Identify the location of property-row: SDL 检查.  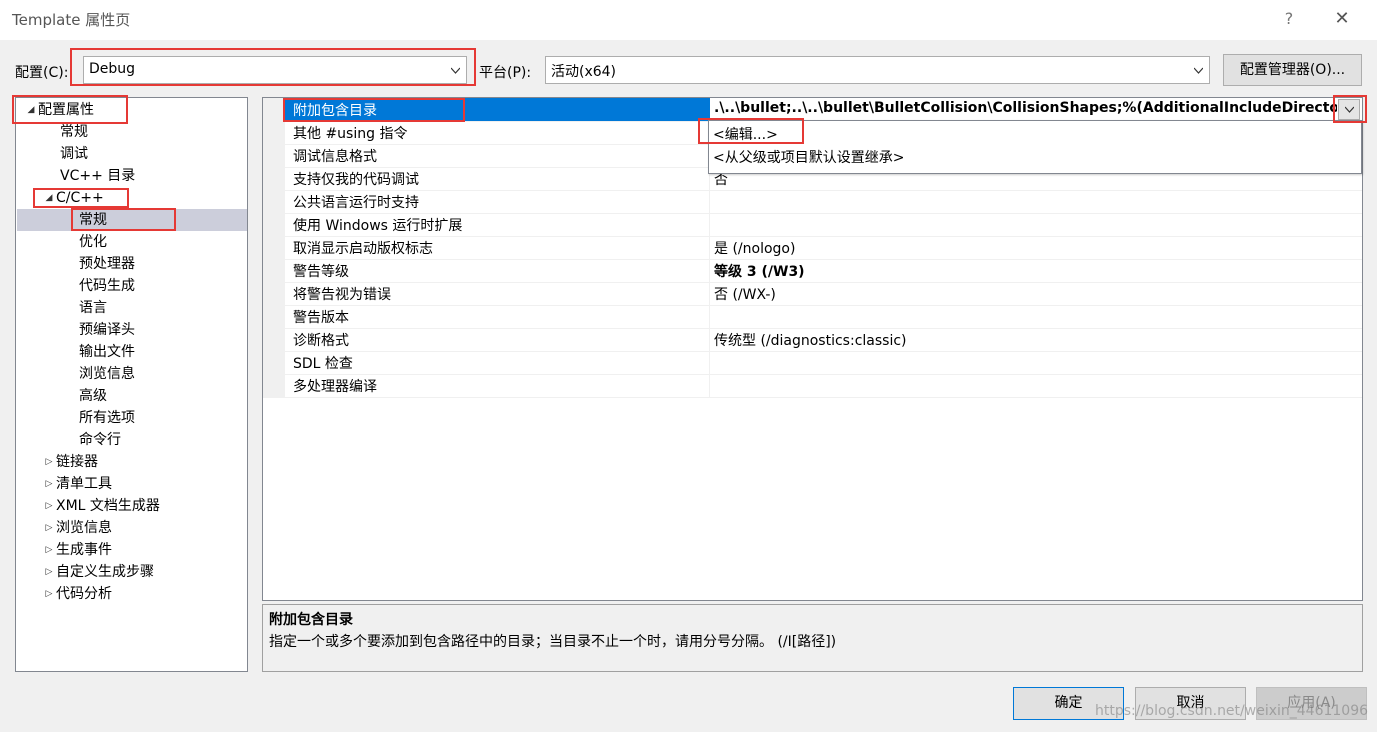
(812, 363).